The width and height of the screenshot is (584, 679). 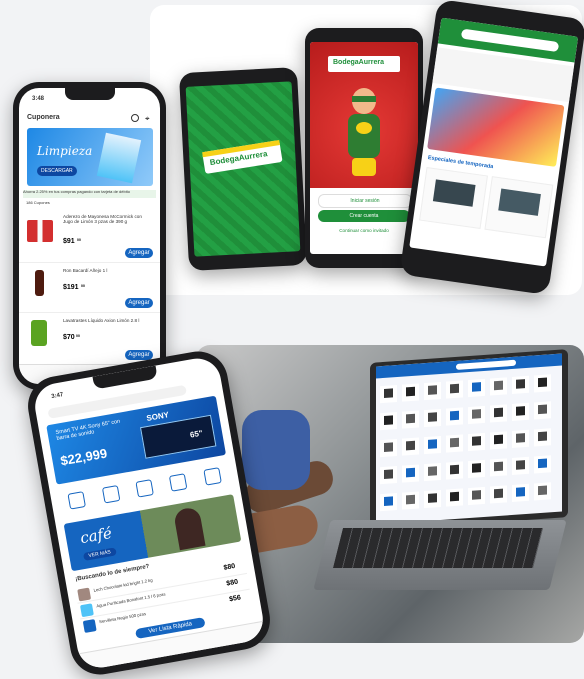 What do you see at coordinates (99, 554) in the screenshot?
I see `cafe-button: VER MÁS` at bounding box center [99, 554].